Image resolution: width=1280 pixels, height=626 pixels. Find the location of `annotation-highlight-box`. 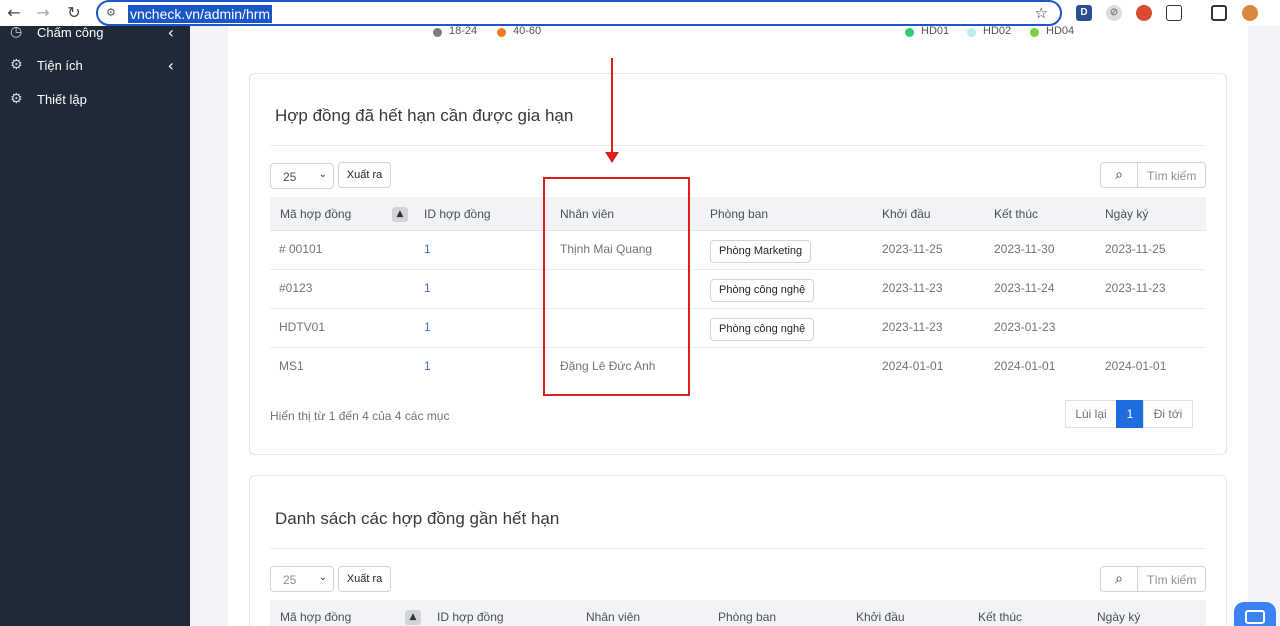

annotation-highlight-box is located at coordinates (616, 286).